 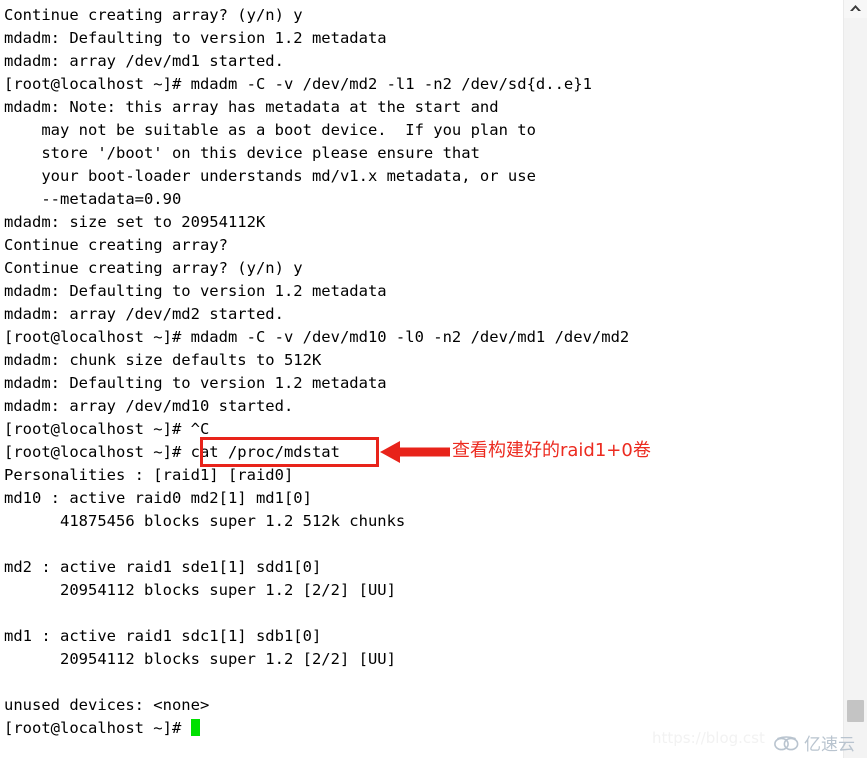 I want to click on scroll-up-button, so click(x=855, y=9).